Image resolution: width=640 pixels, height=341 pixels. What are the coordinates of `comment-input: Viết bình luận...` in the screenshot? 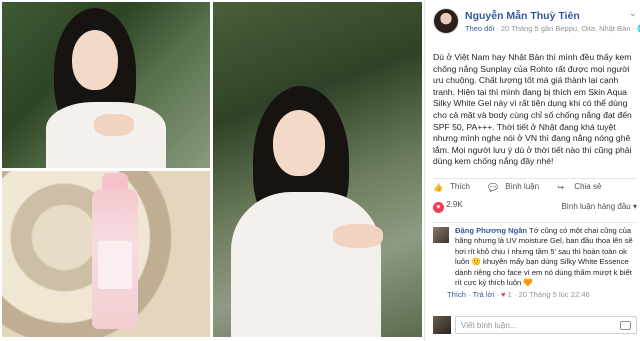 It's located at (546, 325).